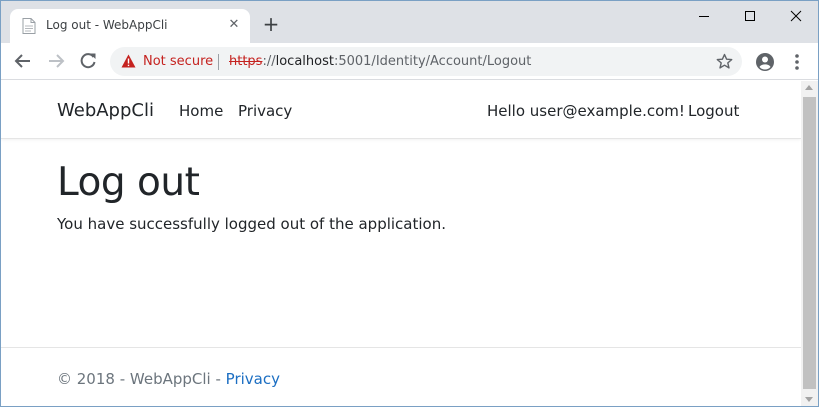 The height and width of the screenshot is (407, 819). I want to click on tab-active: Log out - WebAppCli ✕, so click(130, 26).